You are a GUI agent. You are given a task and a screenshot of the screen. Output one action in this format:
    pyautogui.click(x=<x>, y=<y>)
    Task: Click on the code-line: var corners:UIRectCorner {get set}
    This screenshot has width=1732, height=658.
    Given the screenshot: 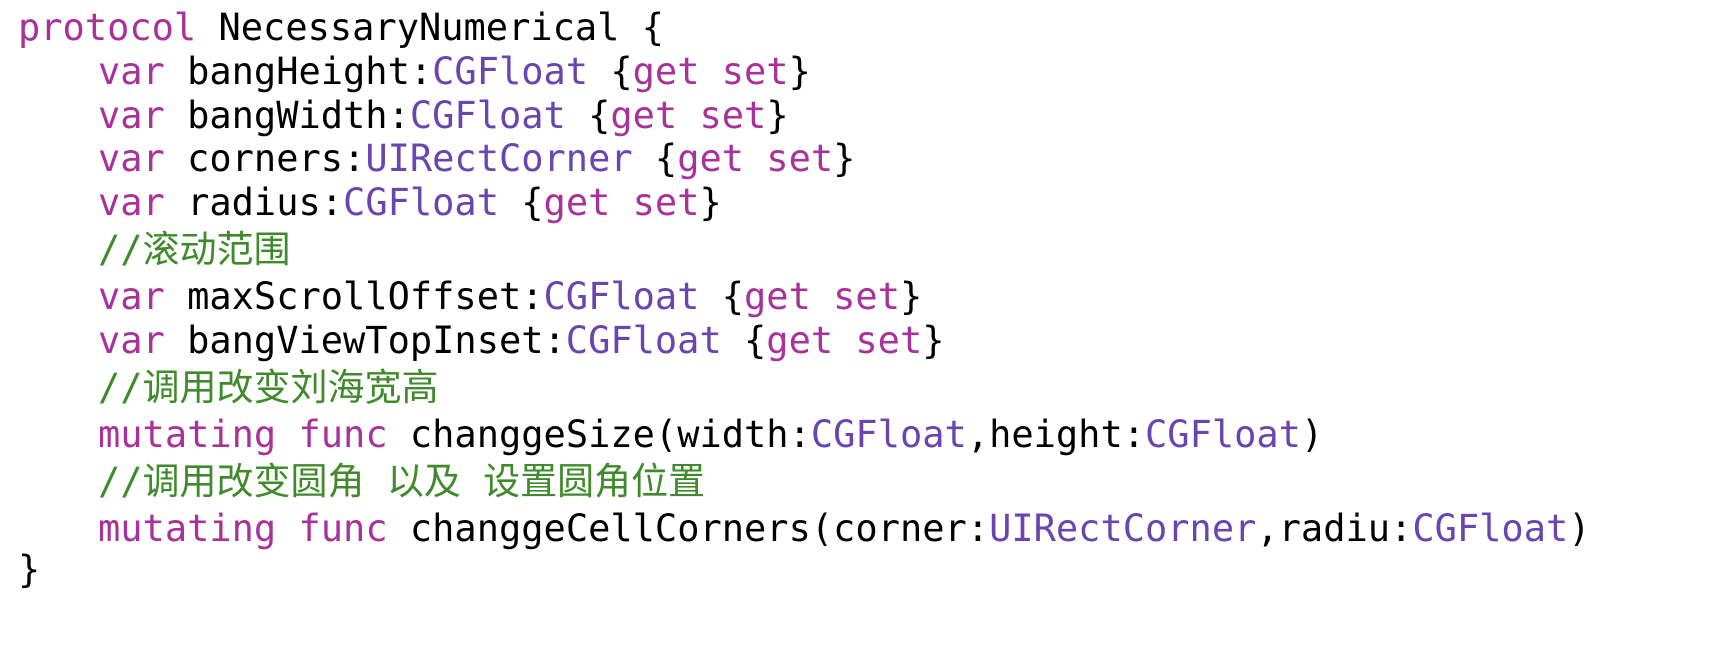 What is the action you would take?
    pyautogui.click(x=476, y=159)
    